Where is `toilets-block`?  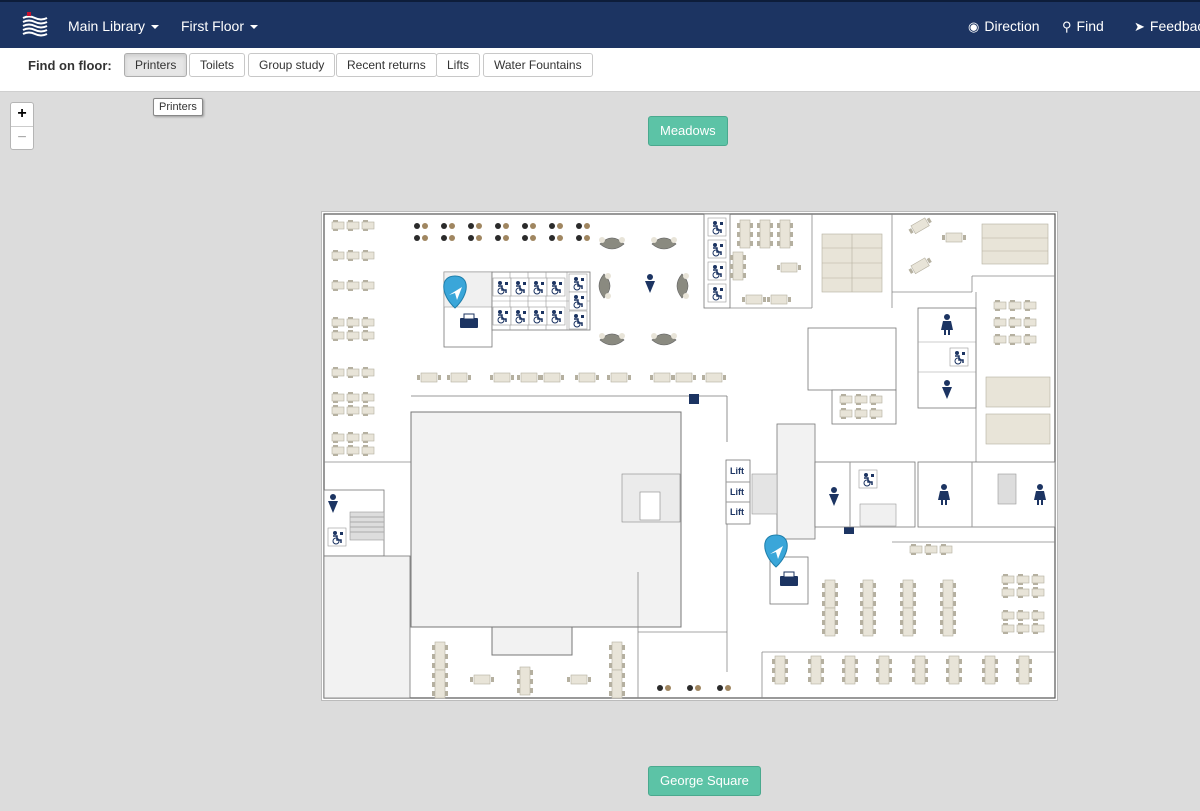 toilets-block is located at coordinates (947, 358).